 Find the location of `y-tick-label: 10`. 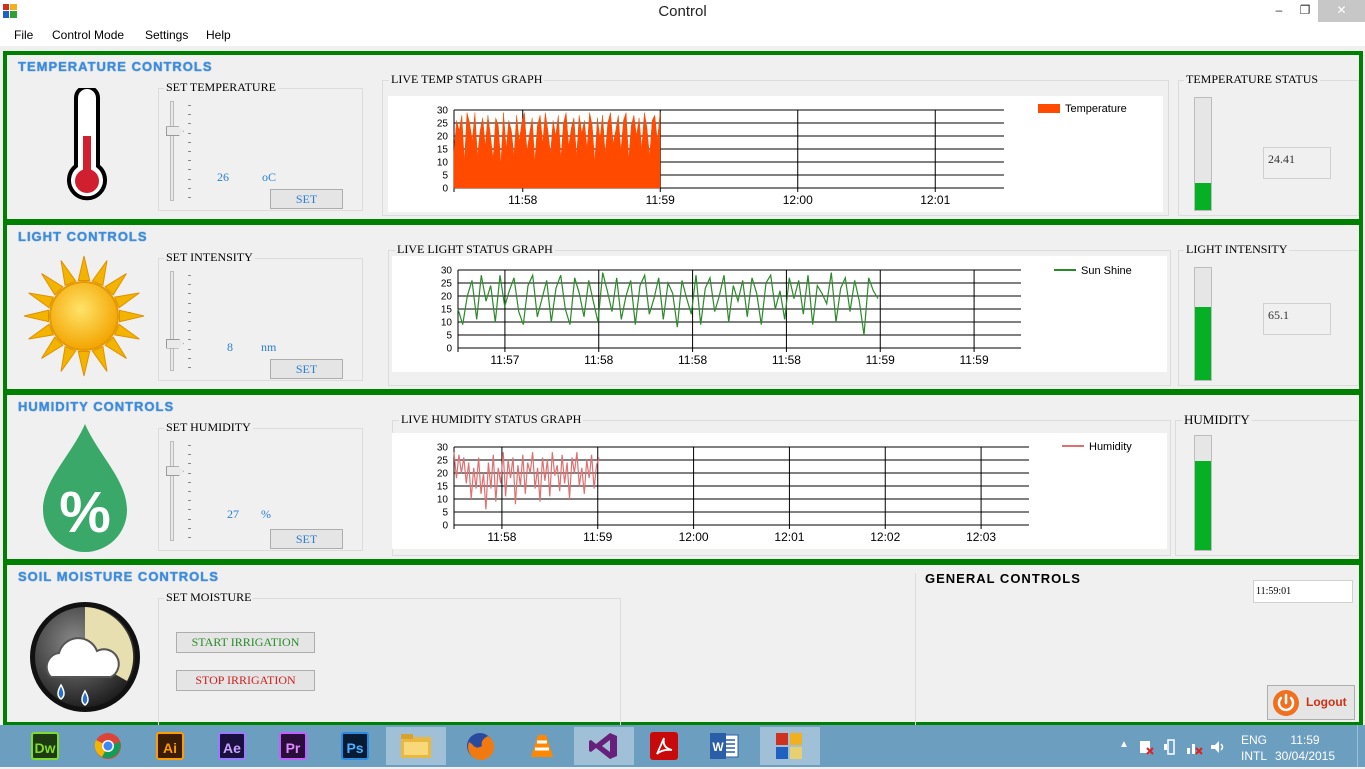

y-tick-label: 10 is located at coordinates (443, 500).